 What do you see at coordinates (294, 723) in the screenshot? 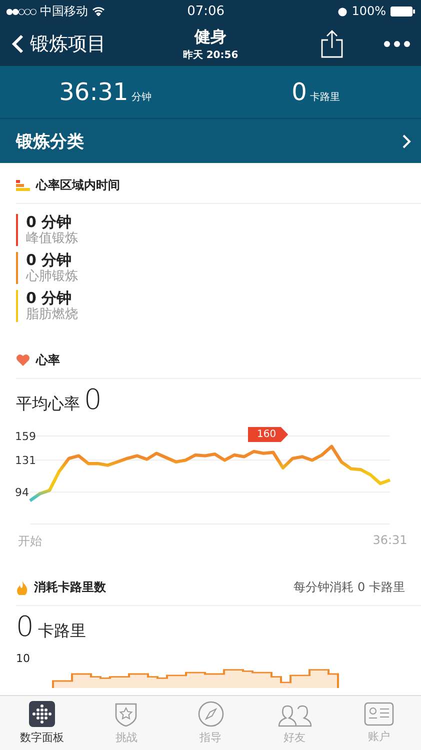
I see `tab: 好友` at bounding box center [294, 723].